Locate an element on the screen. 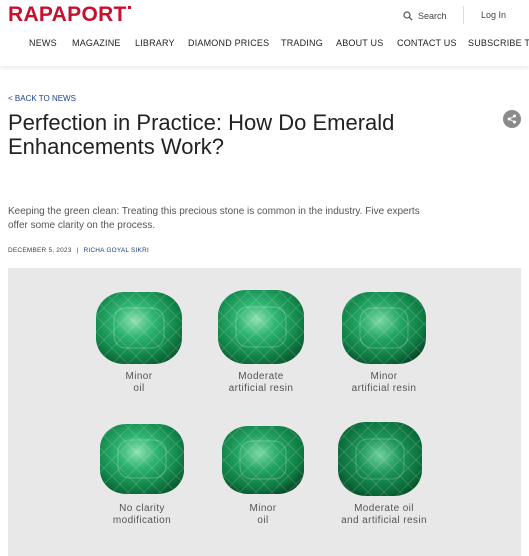 The height and width of the screenshot is (556, 529). caption-stone-4: No clarity modification is located at coordinates (142, 515).